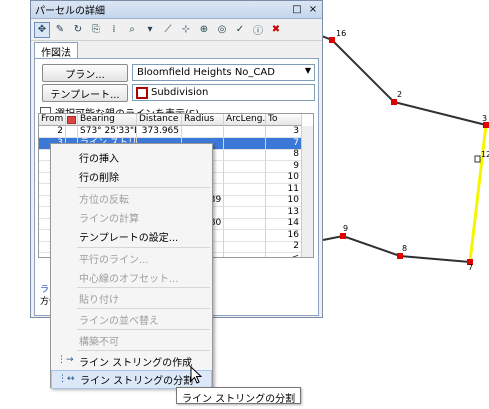 This screenshot has height=409, width=489. Describe the element at coordinates (65, 360) in the screenshot. I see `create-line-string-icon: ⋮→` at that location.